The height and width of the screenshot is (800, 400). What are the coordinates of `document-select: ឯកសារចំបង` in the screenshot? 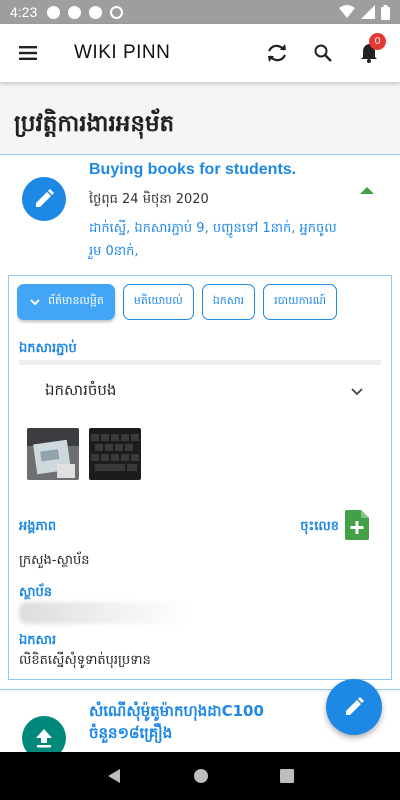 It's located at (200, 392).